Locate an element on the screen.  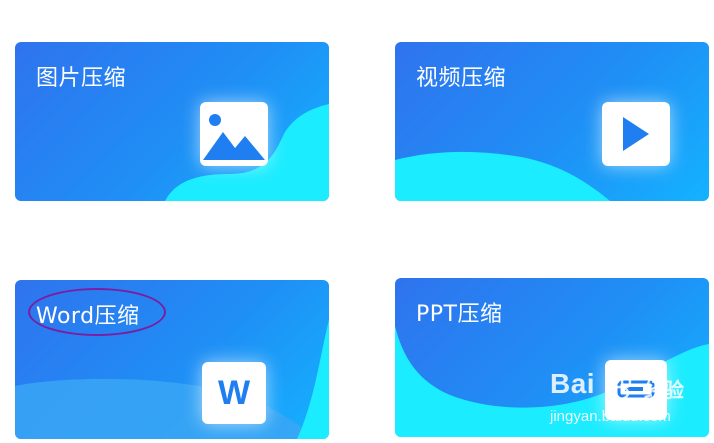
word-icon-tile: W is located at coordinates (234, 393).